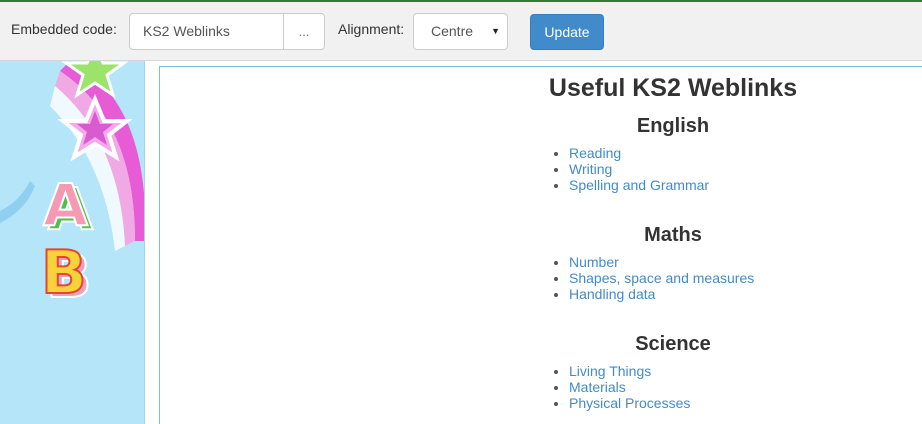 This screenshot has width=922, height=424. I want to click on section-heading: Maths, so click(673, 235).